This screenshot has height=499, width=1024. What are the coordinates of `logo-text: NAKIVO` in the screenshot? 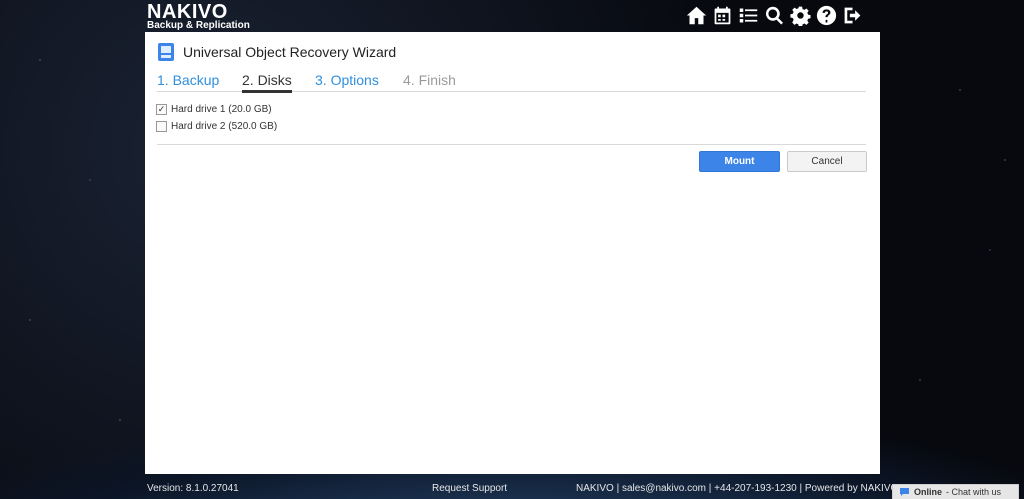 It's located at (187, 12).